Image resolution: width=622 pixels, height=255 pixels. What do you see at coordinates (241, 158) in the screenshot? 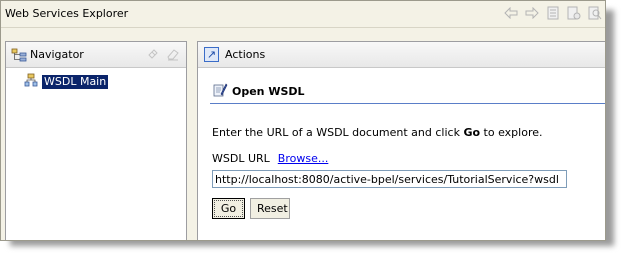
I see `wsdl-url-label: WSDL URL` at bounding box center [241, 158].